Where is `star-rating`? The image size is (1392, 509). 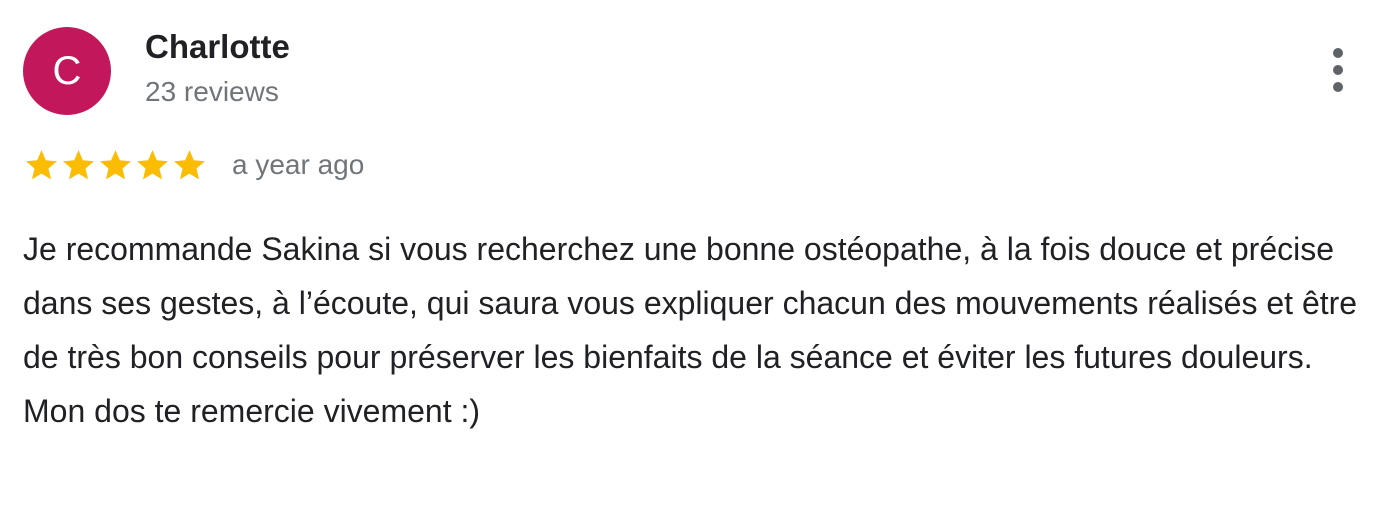
star-rating is located at coordinates (115, 165).